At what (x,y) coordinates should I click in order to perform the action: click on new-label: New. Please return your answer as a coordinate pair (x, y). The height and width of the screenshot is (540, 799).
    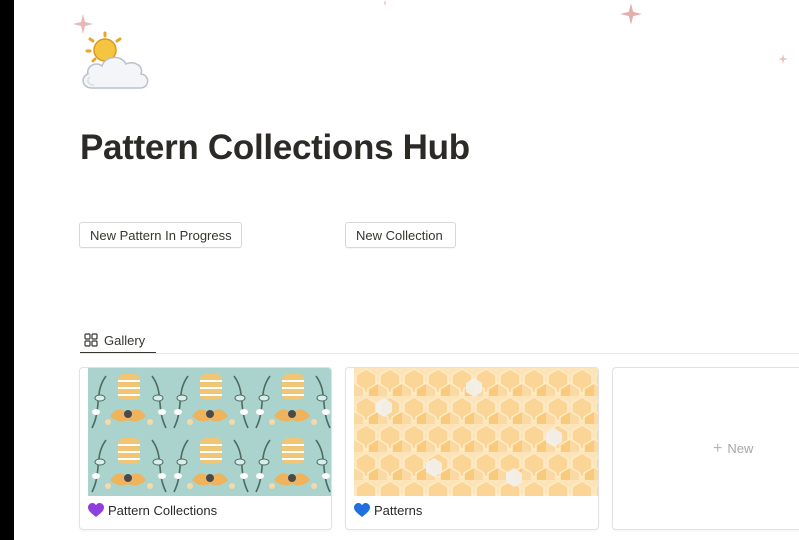
    Looking at the image, I should click on (740, 448).